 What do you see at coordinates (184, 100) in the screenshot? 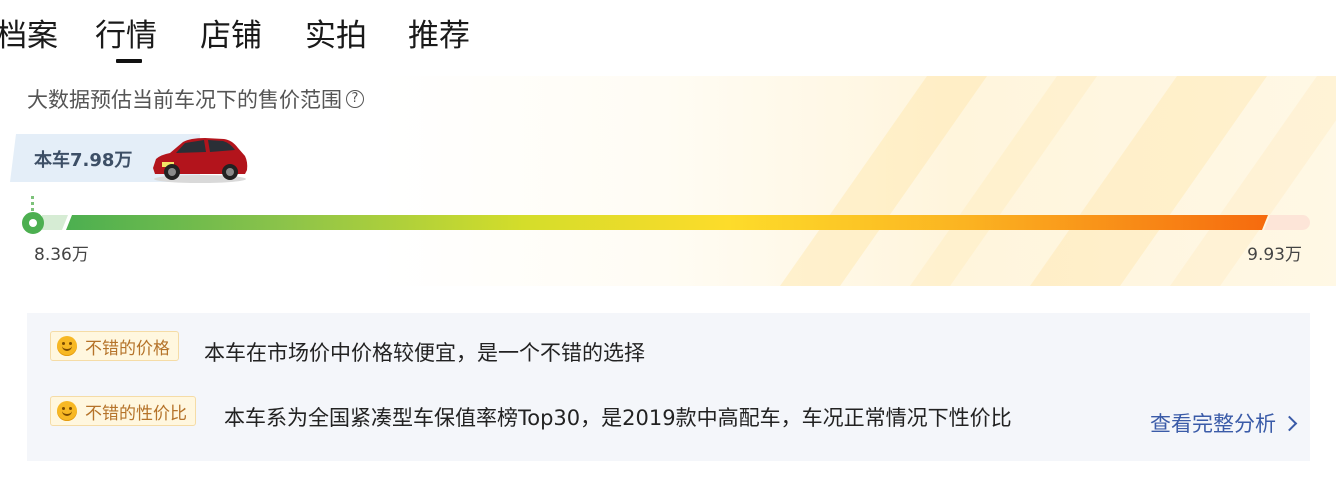
I see `valuation-subtitle-text: 大数据预估当前车况下的售价范围` at bounding box center [184, 100].